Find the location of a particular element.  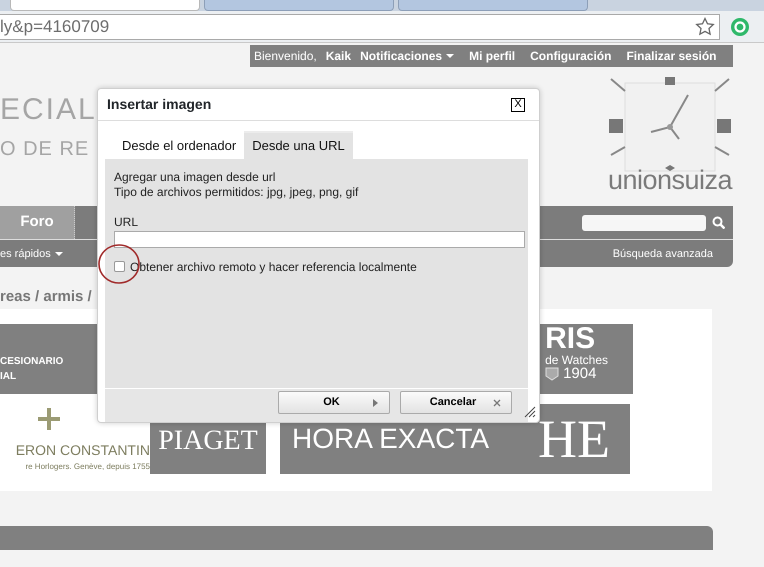

extension-icon is located at coordinates (740, 26).